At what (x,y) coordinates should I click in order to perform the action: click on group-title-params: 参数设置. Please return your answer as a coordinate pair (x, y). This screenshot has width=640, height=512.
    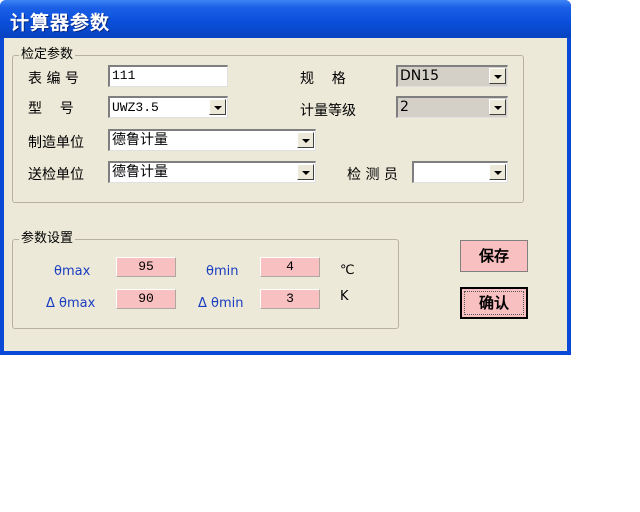
    Looking at the image, I should click on (47, 239).